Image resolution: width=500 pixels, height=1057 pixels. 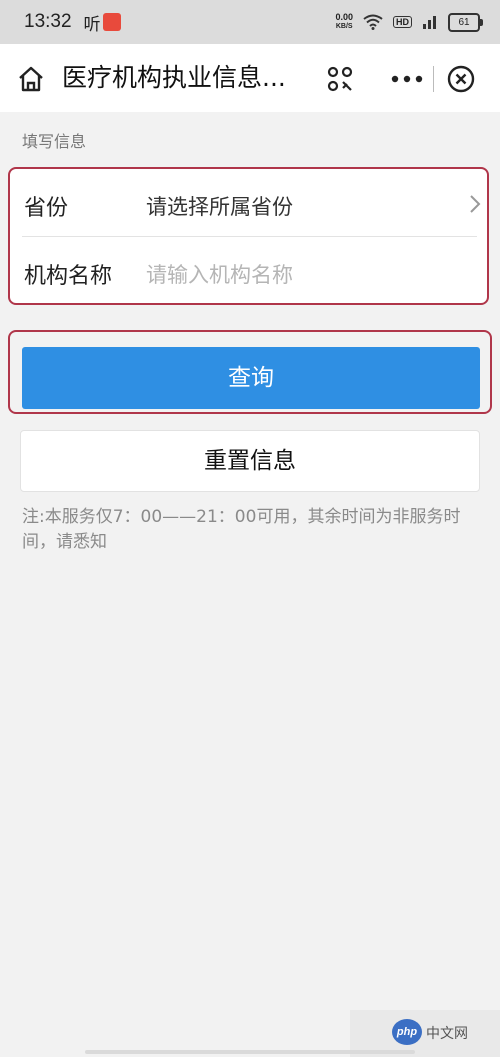 I want to click on nav-divider, so click(x=433, y=79).